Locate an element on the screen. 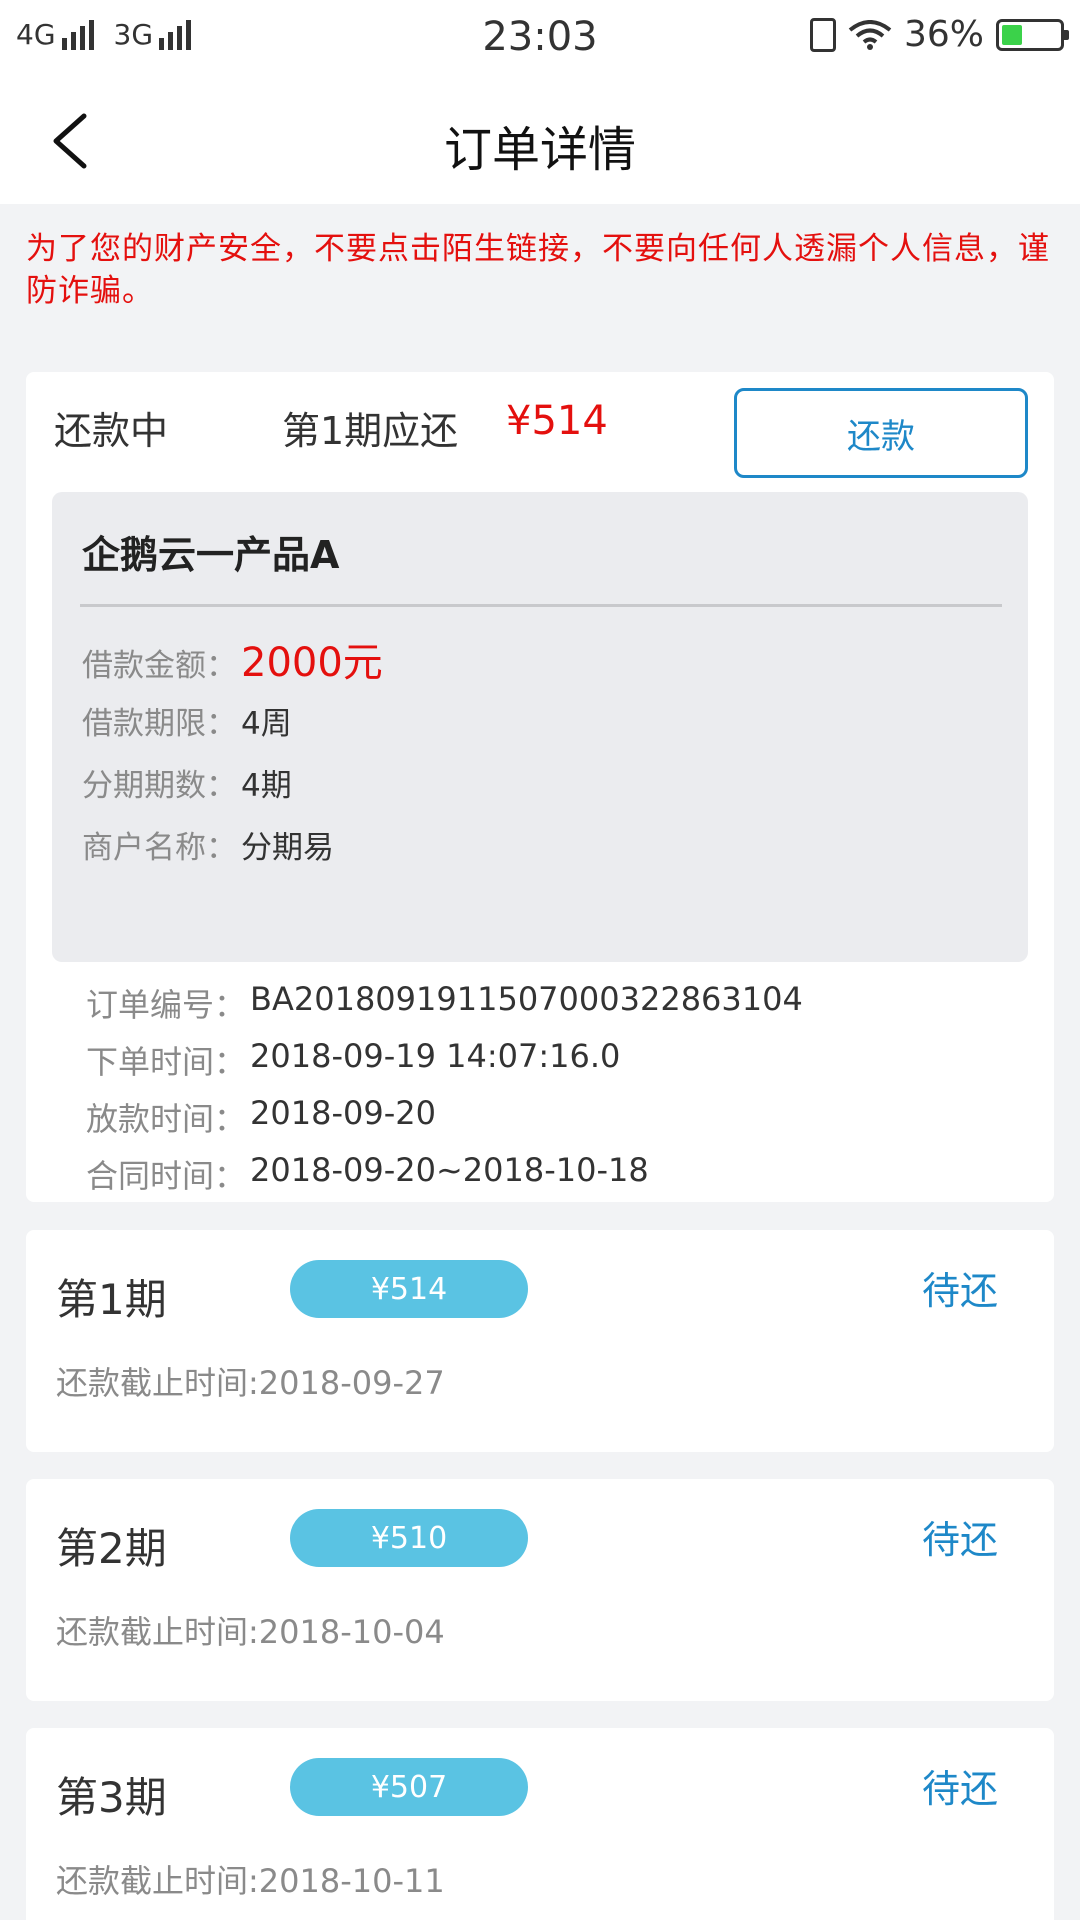  vibrate-icon is located at coordinates (822, 34).